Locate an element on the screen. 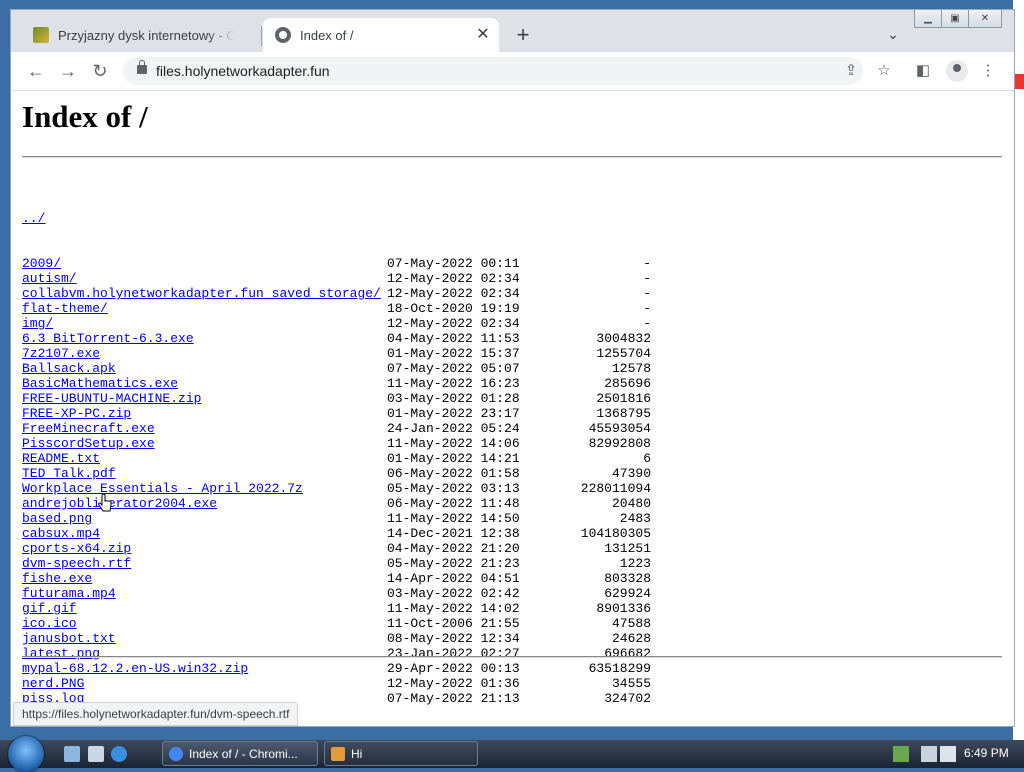 This screenshot has height=772, width=1024. list-item: fishe.exe 14-Apr-2022 04:51 803328 is located at coordinates (336, 578).